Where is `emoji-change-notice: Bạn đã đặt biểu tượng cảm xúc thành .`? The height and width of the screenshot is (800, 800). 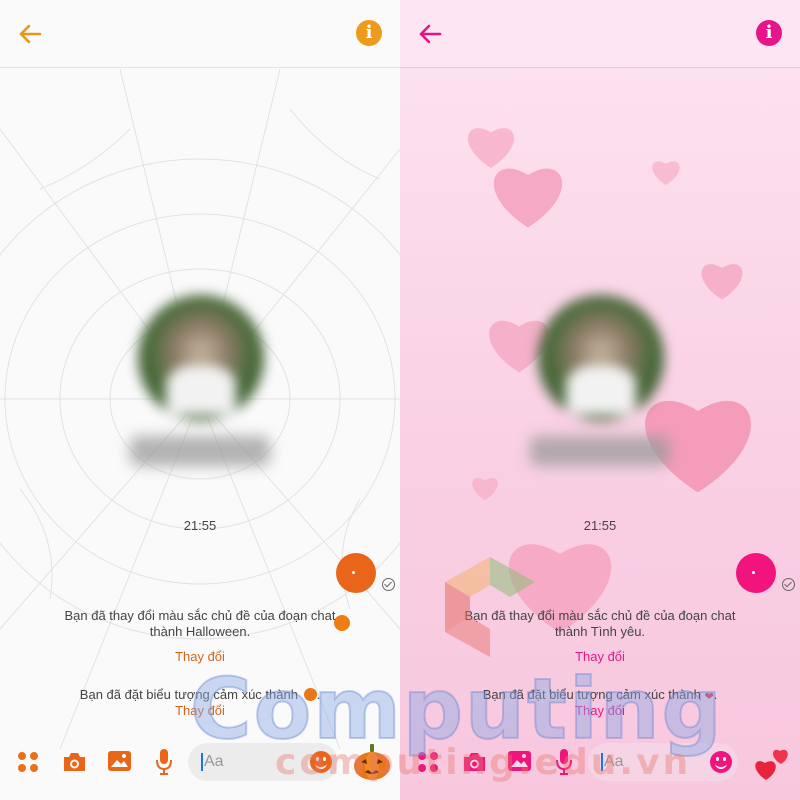 emoji-change-notice: Bạn đã đặt biểu tượng cảm xúc thành . is located at coordinates (200, 695).